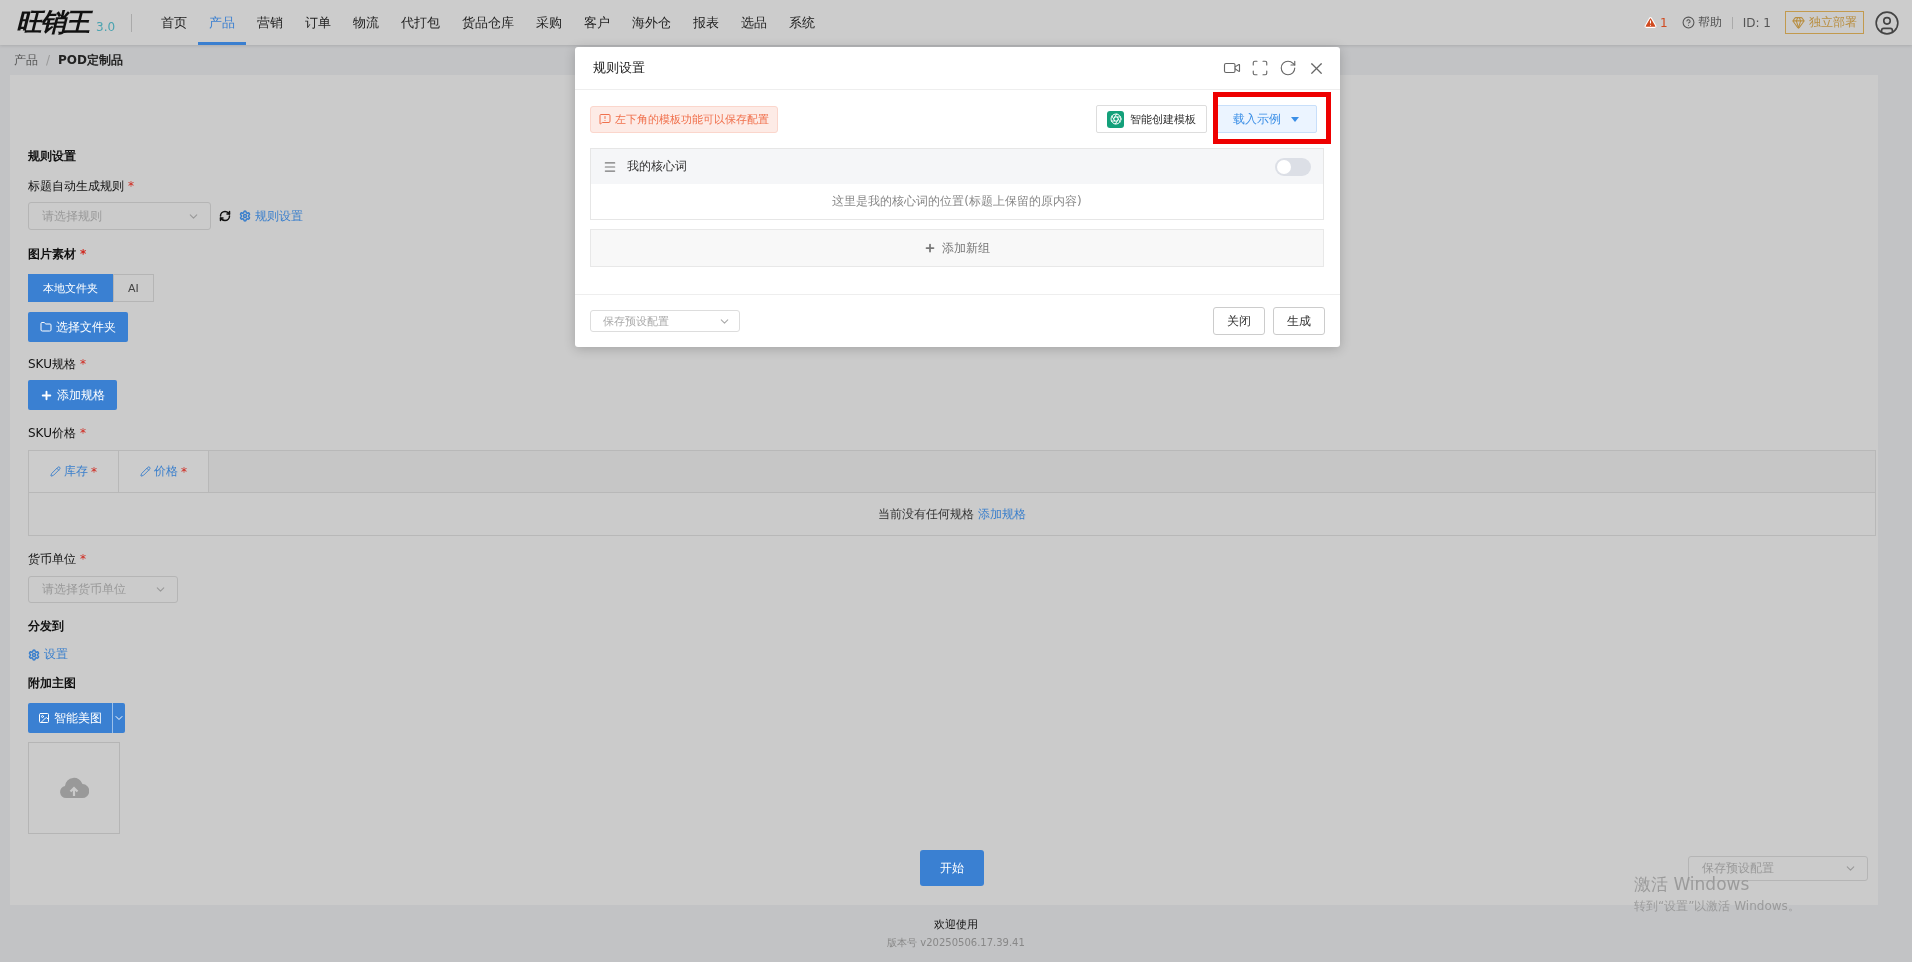  What do you see at coordinates (1688, 22) in the screenshot?
I see `help-icon` at bounding box center [1688, 22].